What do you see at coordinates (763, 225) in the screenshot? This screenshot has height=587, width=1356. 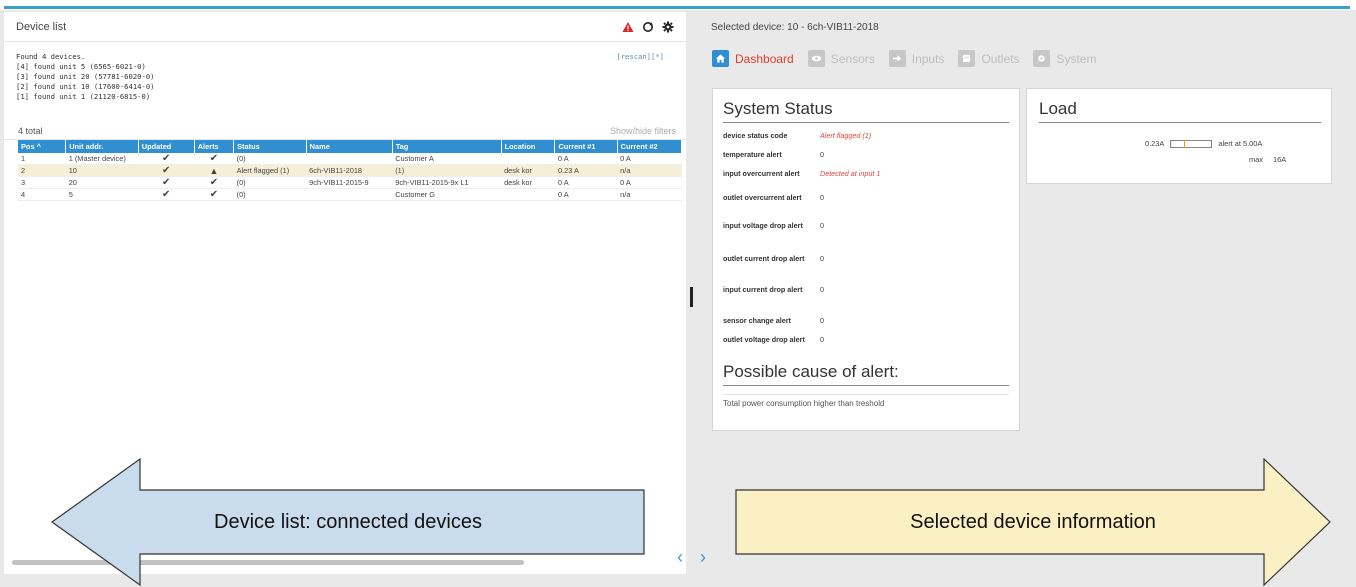 I see `status-key: input voltage drop alert` at bounding box center [763, 225].